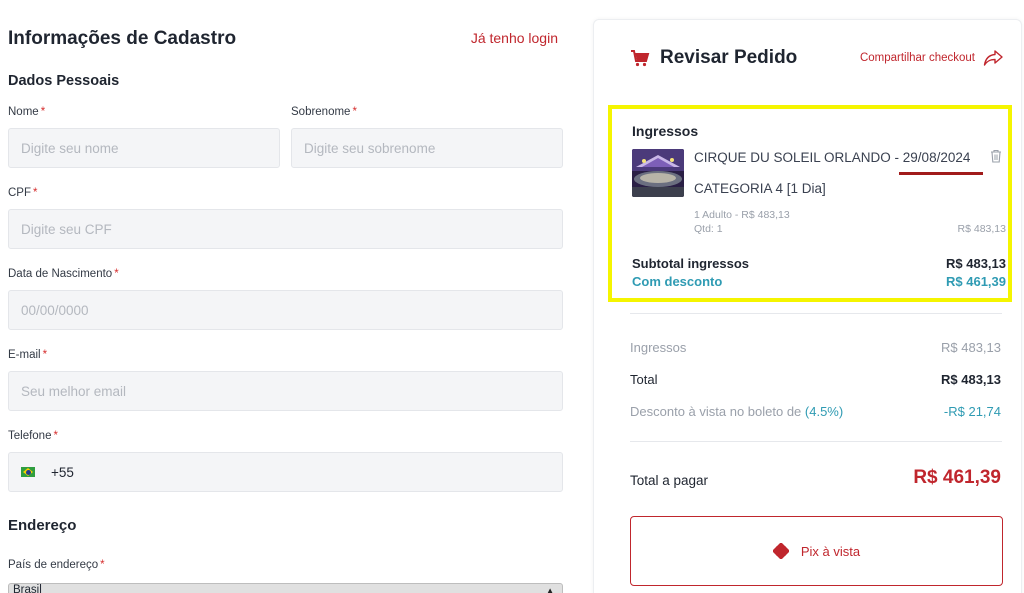 This screenshot has height=593, width=1024. What do you see at coordinates (122, 38) in the screenshot?
I see `form-title: Informações de Cadastro` at bounding box center [122, 38].